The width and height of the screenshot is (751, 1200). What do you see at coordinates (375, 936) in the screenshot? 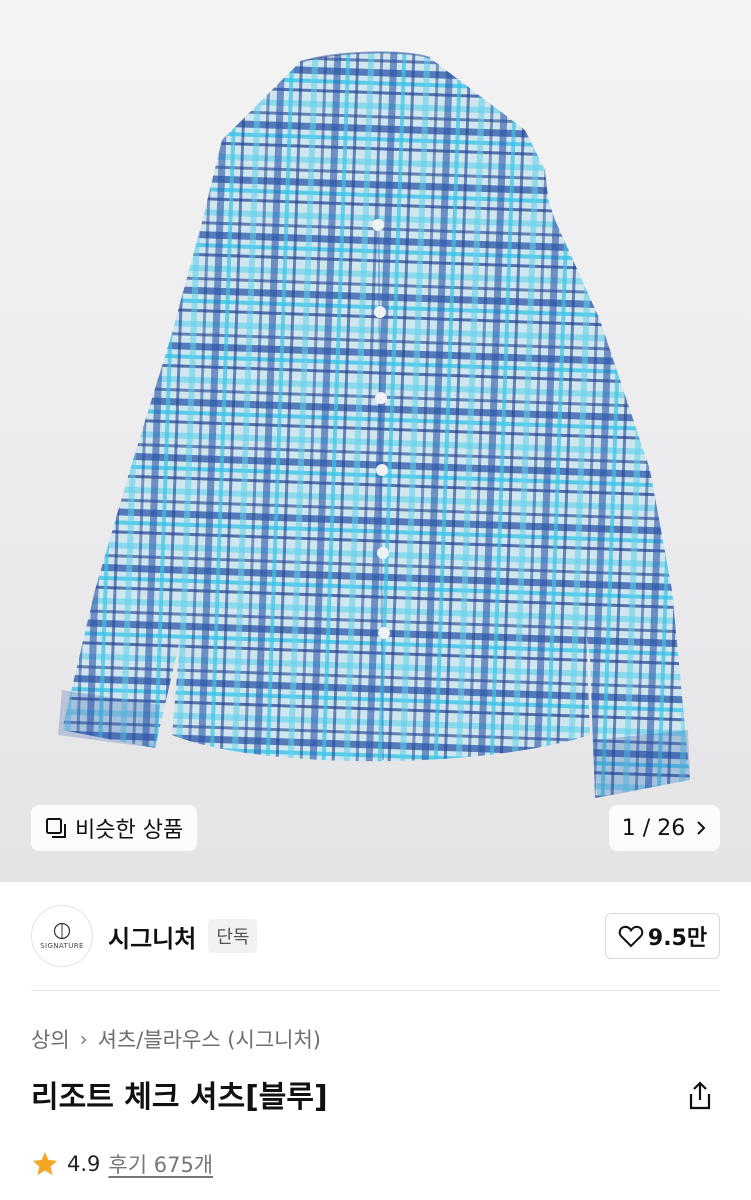
I see `brand-row: SIGNATURE 시그니처 단독 9.5만` at bounding box center [375, 936].